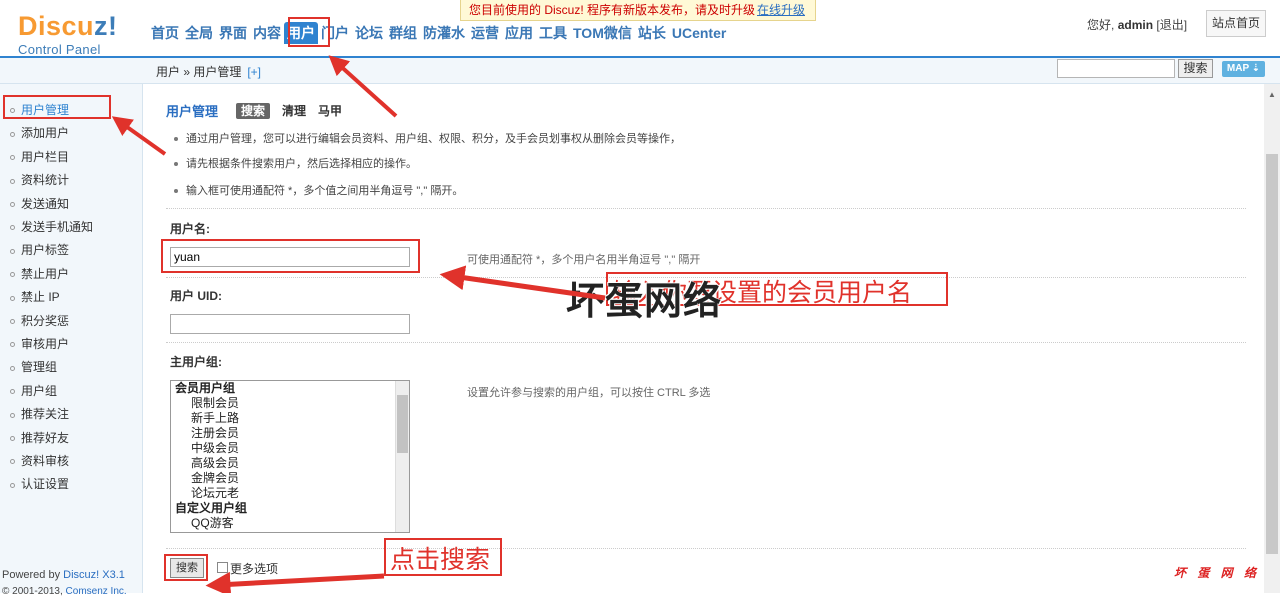  What do you see at coordinates (295, 582) in the screenshot?
I see `arrow-to-search` at bounding box center [295, 582].